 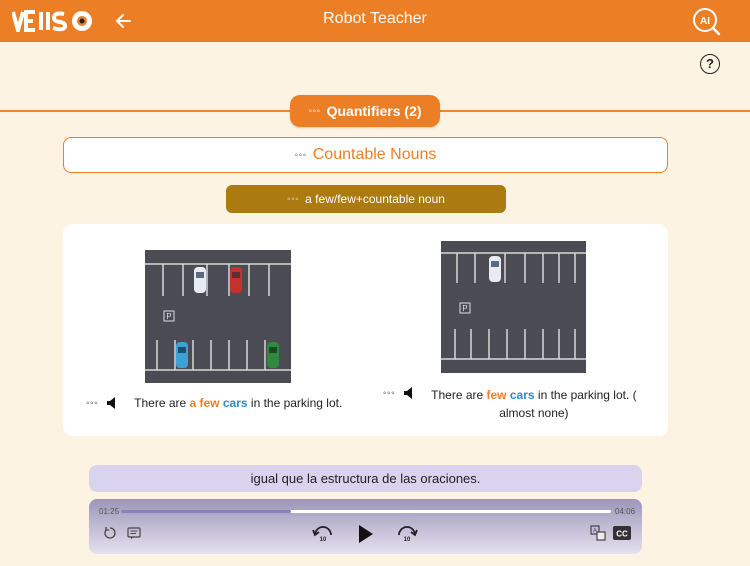 I want to click on topic-box: ◦◦◦ Countable Nouns, so click(x=365, y=155).